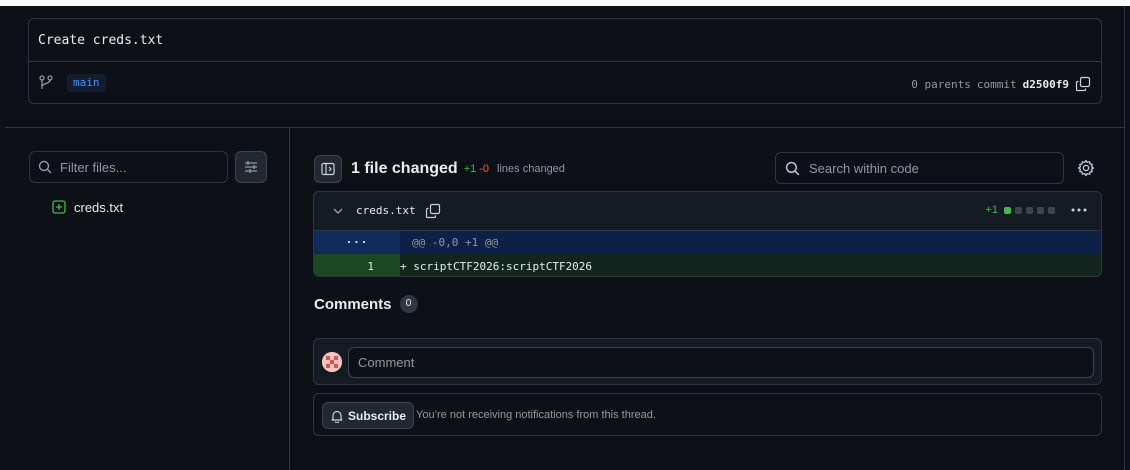 The height and width of the screenshot is (470, 1130). Describe the element at coordinates (1045, 84) in the screenshot. I see `commit-sha: d2500f9` at that location.